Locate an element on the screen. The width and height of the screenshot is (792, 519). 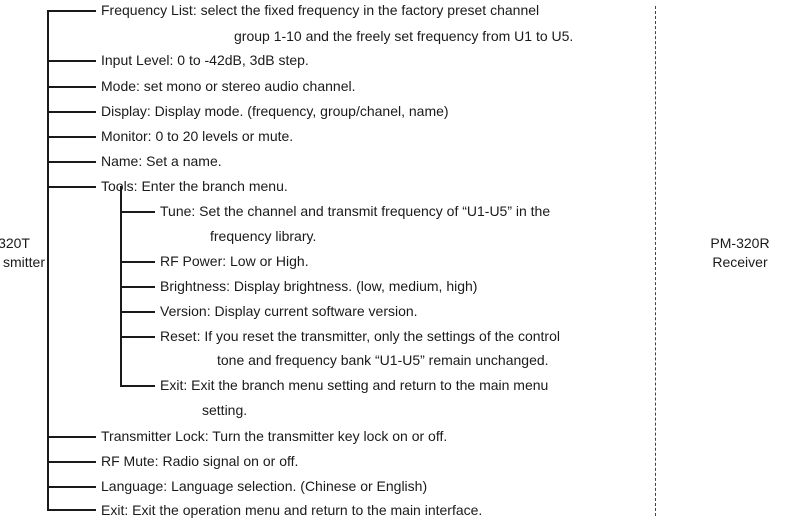
main-item-rf-mute: RF Mute: Radio signal on or off. is located at coordinates (200, 461).